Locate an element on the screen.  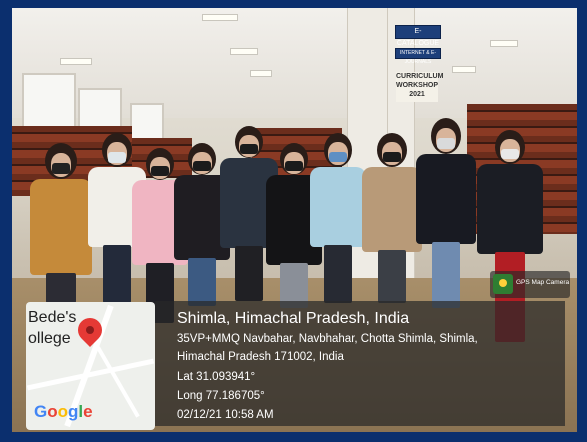
map-thumbnail: Bede's ollege Google is located at coordinates (90, 366).